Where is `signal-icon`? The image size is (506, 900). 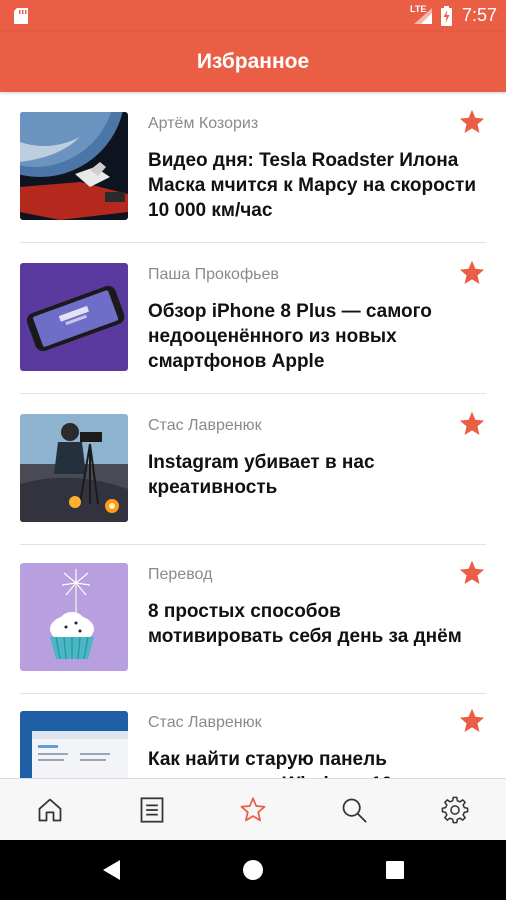 signal-icon is located at coordinates (423, 16).